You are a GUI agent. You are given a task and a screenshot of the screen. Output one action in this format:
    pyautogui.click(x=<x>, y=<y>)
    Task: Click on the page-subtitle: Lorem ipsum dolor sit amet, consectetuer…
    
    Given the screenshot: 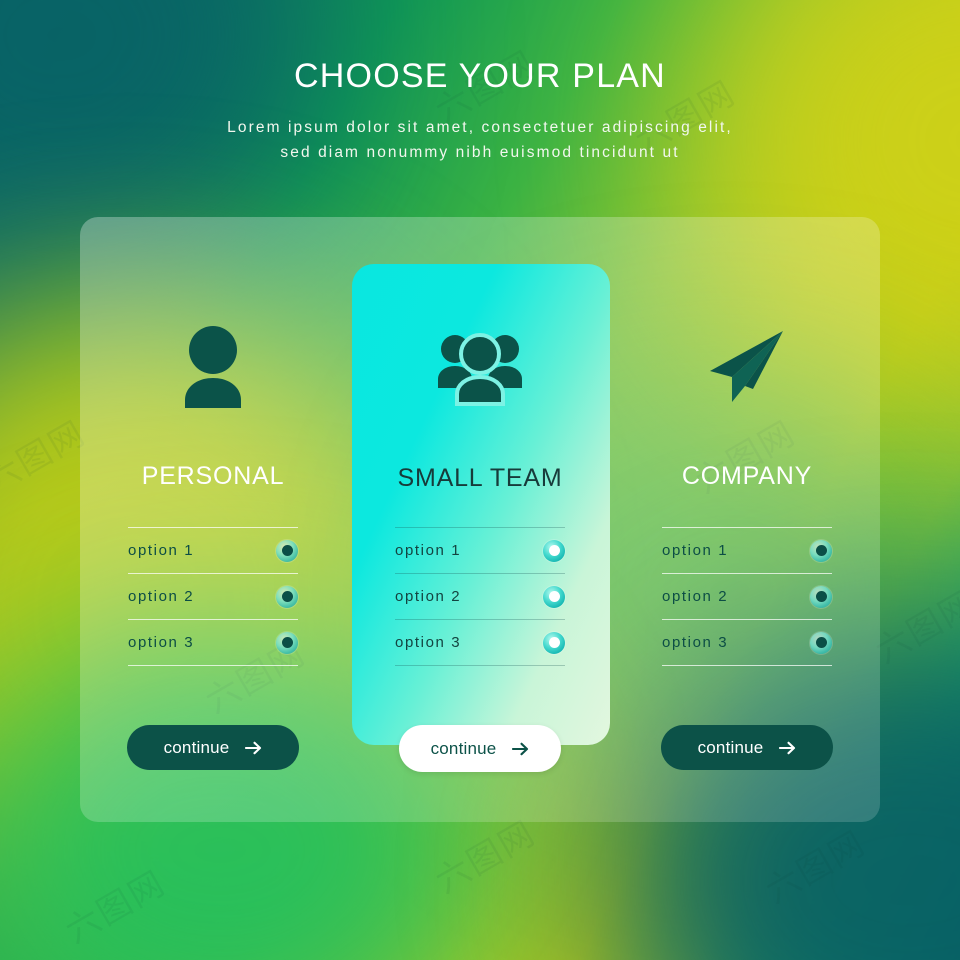 What is the action you would take?
    pyautogui.click(x=480, y=140)
    